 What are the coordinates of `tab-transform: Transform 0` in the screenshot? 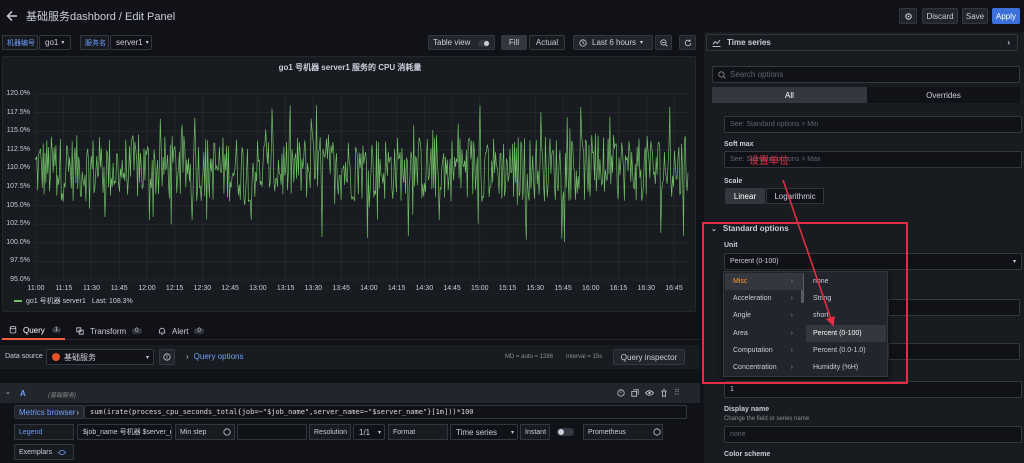 It's located at (112, 331).